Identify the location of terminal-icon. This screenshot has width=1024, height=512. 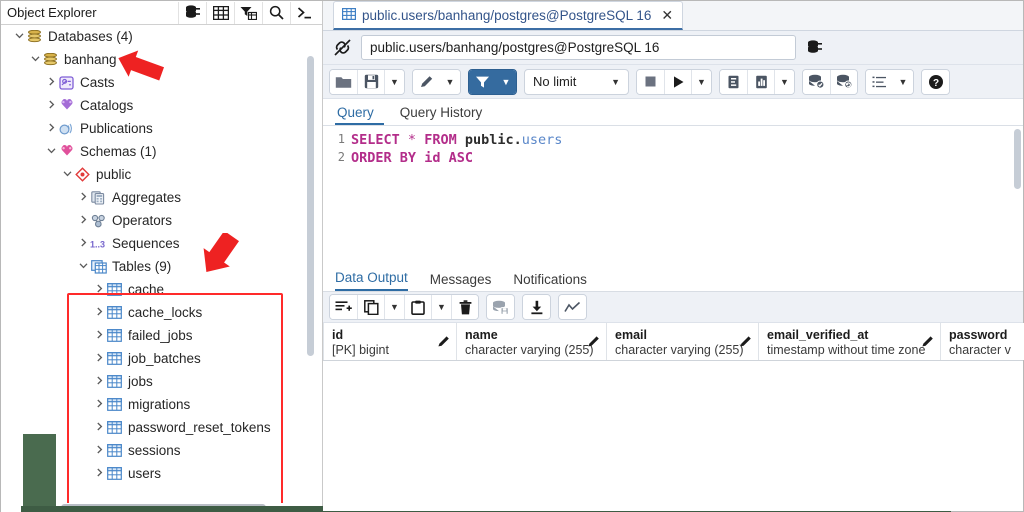
(304, 12).